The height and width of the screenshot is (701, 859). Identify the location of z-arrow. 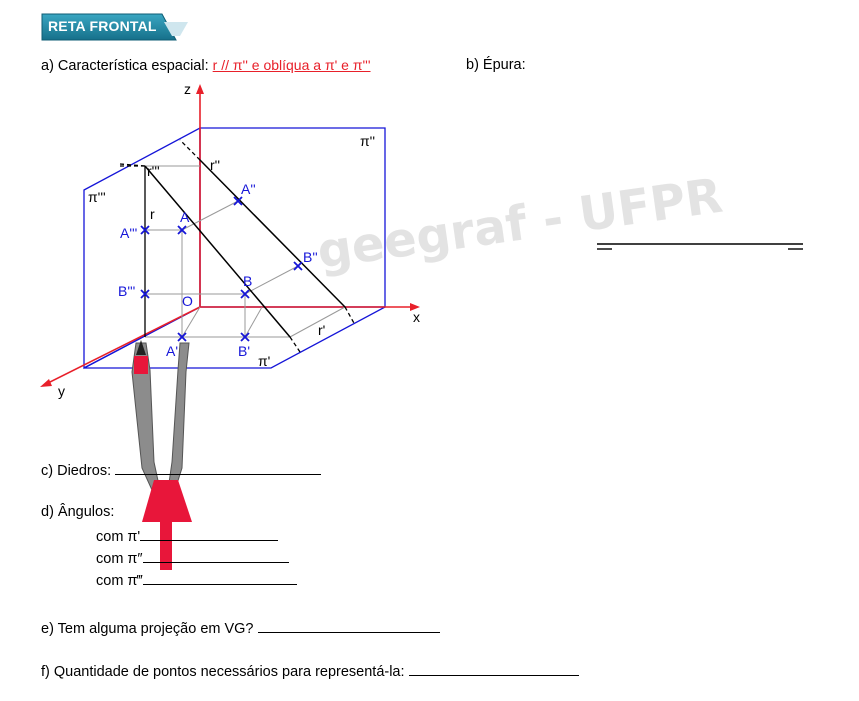
(200, 89).